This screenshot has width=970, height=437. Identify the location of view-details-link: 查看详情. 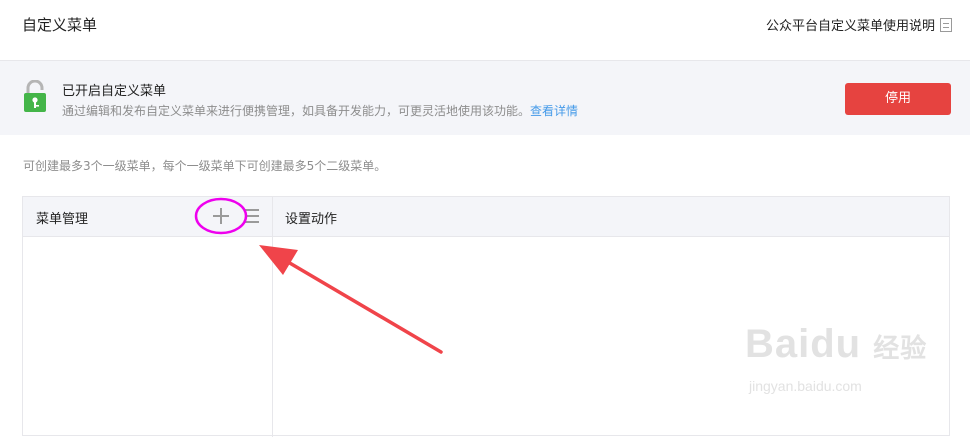
(554, 111).